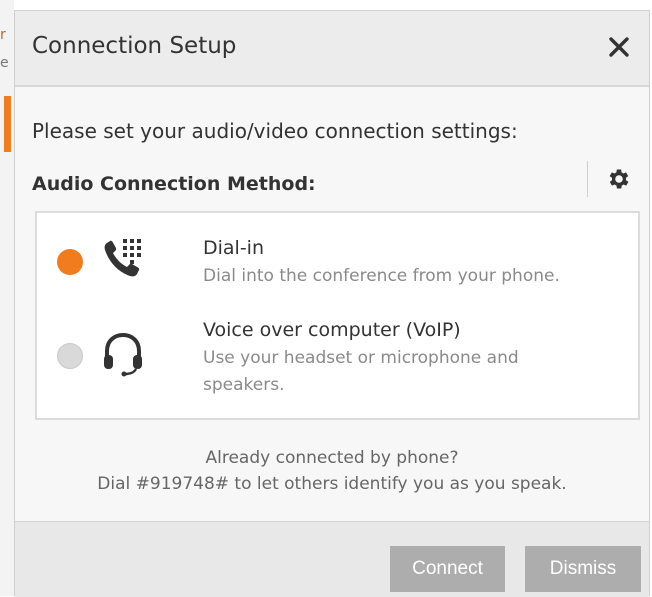 The image size is (652, 597). Describe the element at coordinates (587, 179) in the screenshot. I see `divider` at that location.